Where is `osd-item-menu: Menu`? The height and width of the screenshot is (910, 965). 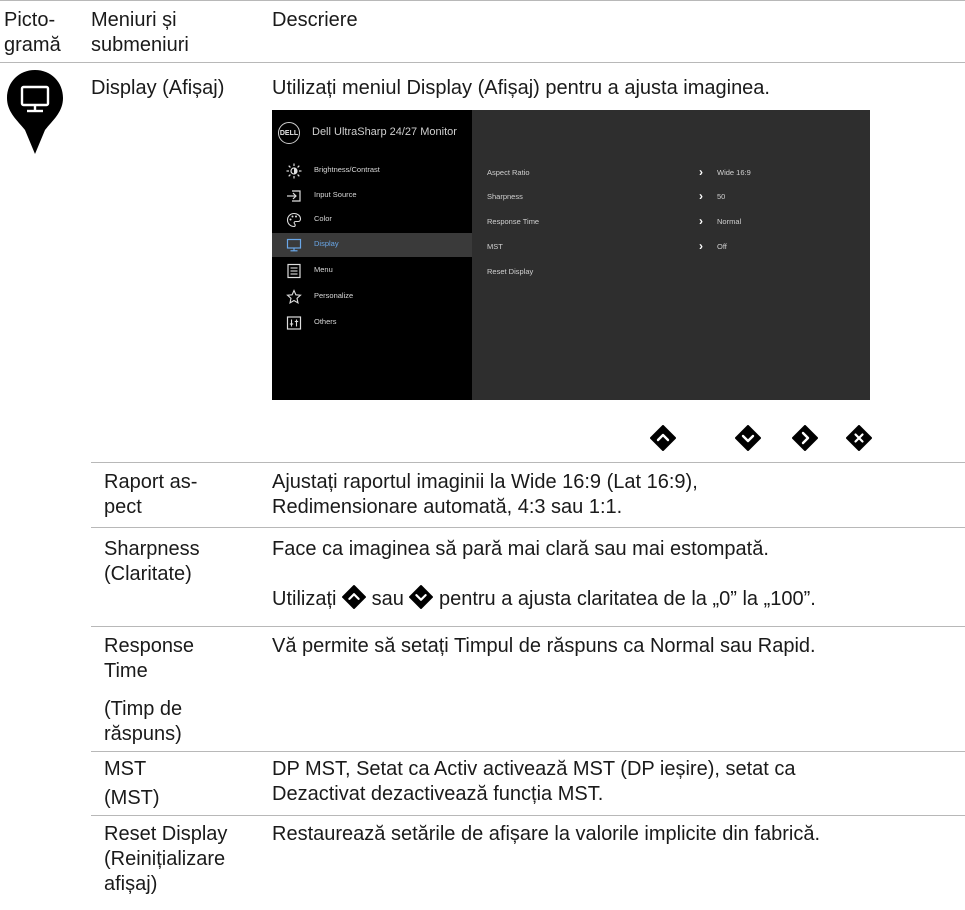 osd-item-menu: Menu is located at coordinates (372, 271).